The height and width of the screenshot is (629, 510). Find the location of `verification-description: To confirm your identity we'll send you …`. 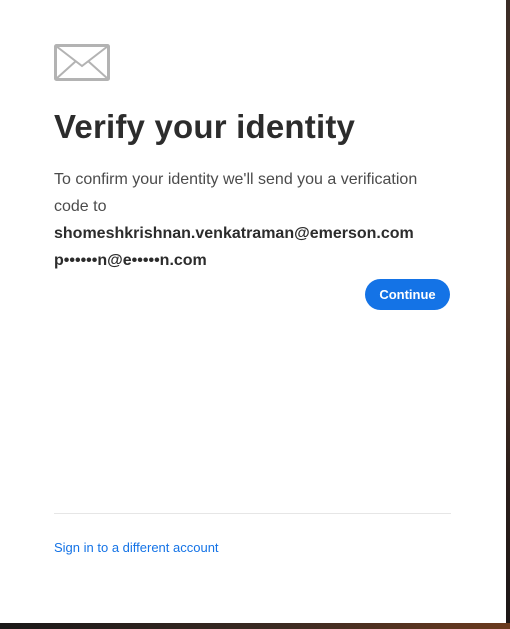

verification-description: To confirm your identity we'll send you … is located at coordinates (254, 220).